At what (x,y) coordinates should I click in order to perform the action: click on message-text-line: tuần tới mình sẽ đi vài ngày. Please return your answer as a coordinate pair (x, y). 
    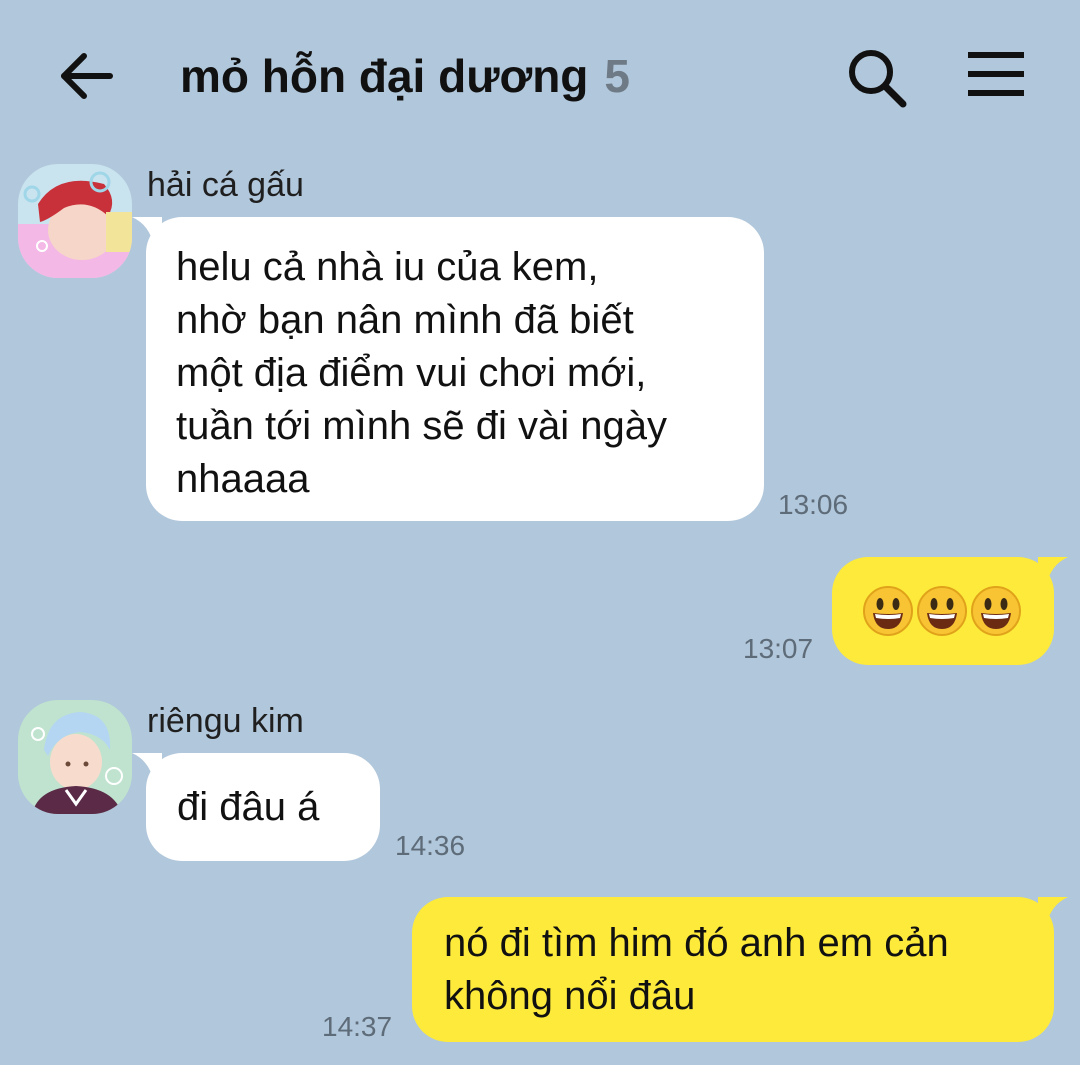
    Looking at the image, I should click on (421, 426).